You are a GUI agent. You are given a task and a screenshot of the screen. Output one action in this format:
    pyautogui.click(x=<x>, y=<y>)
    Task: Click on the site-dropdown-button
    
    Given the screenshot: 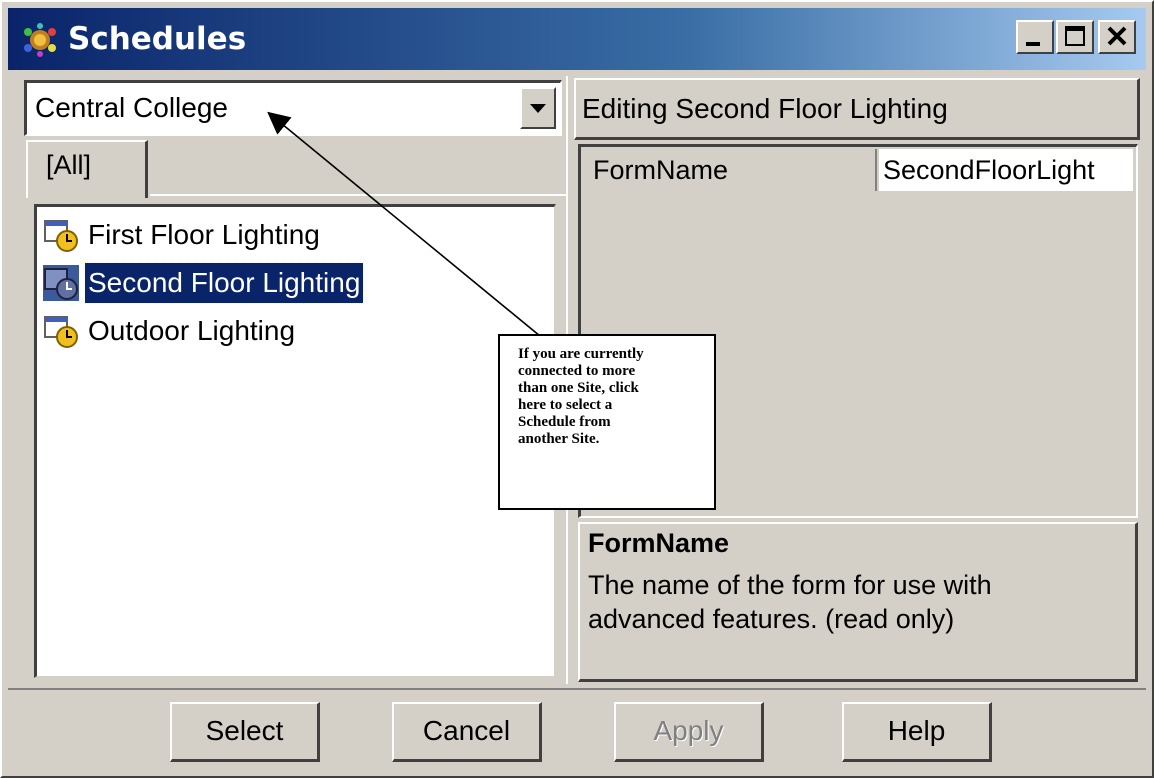 What is the action you would take?
    pyautogui.click(x=538, y=108)
    